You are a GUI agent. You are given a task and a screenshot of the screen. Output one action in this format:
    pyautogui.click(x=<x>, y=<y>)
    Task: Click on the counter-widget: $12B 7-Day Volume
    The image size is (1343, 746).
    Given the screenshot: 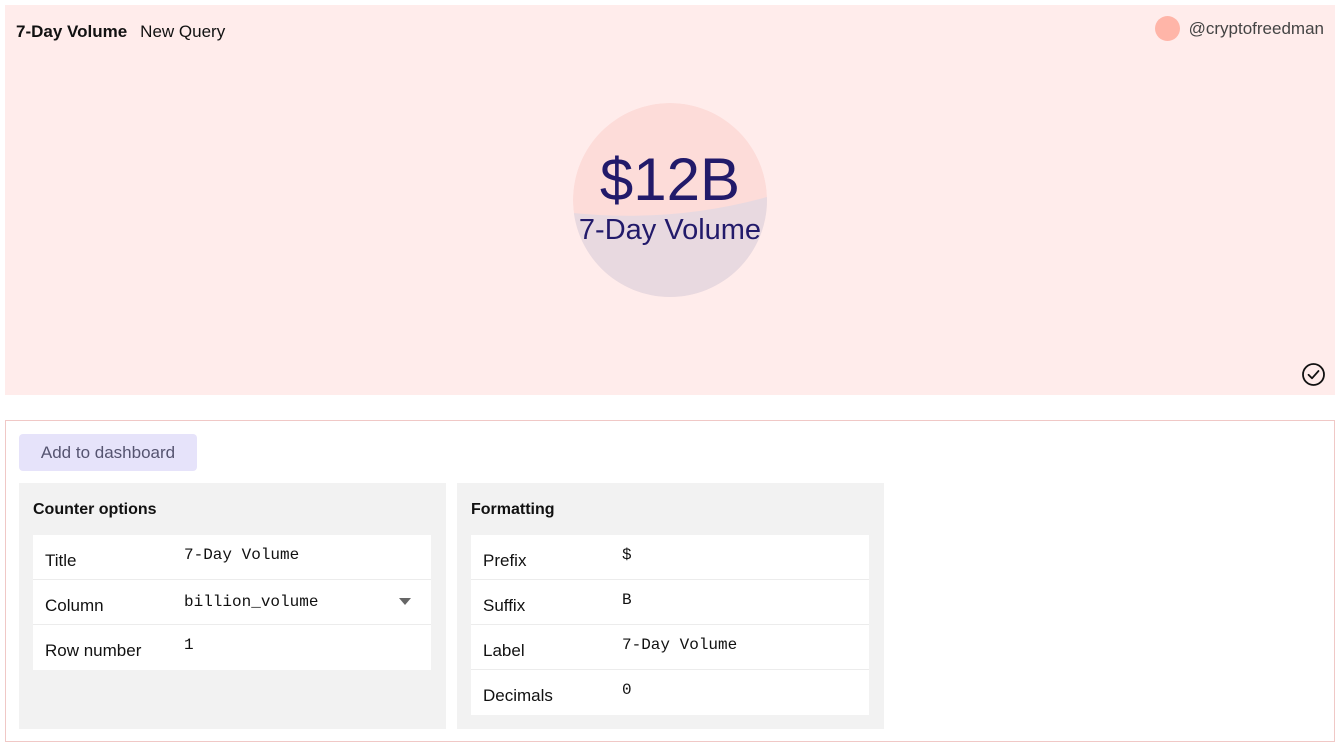 What is the action you would take?
    pyautogui.click(x=670, y=200)
    